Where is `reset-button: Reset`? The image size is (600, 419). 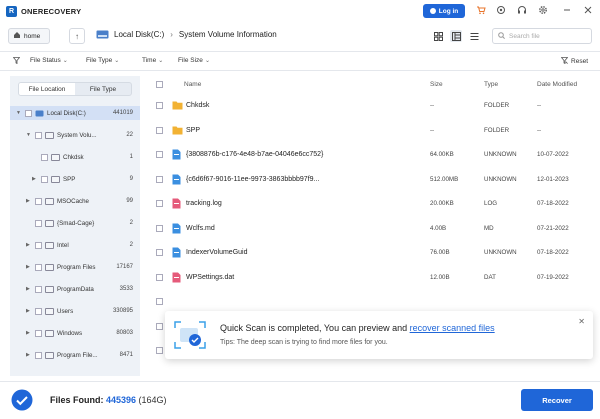
reset-button: Reset is located at coordinates (574, 61).